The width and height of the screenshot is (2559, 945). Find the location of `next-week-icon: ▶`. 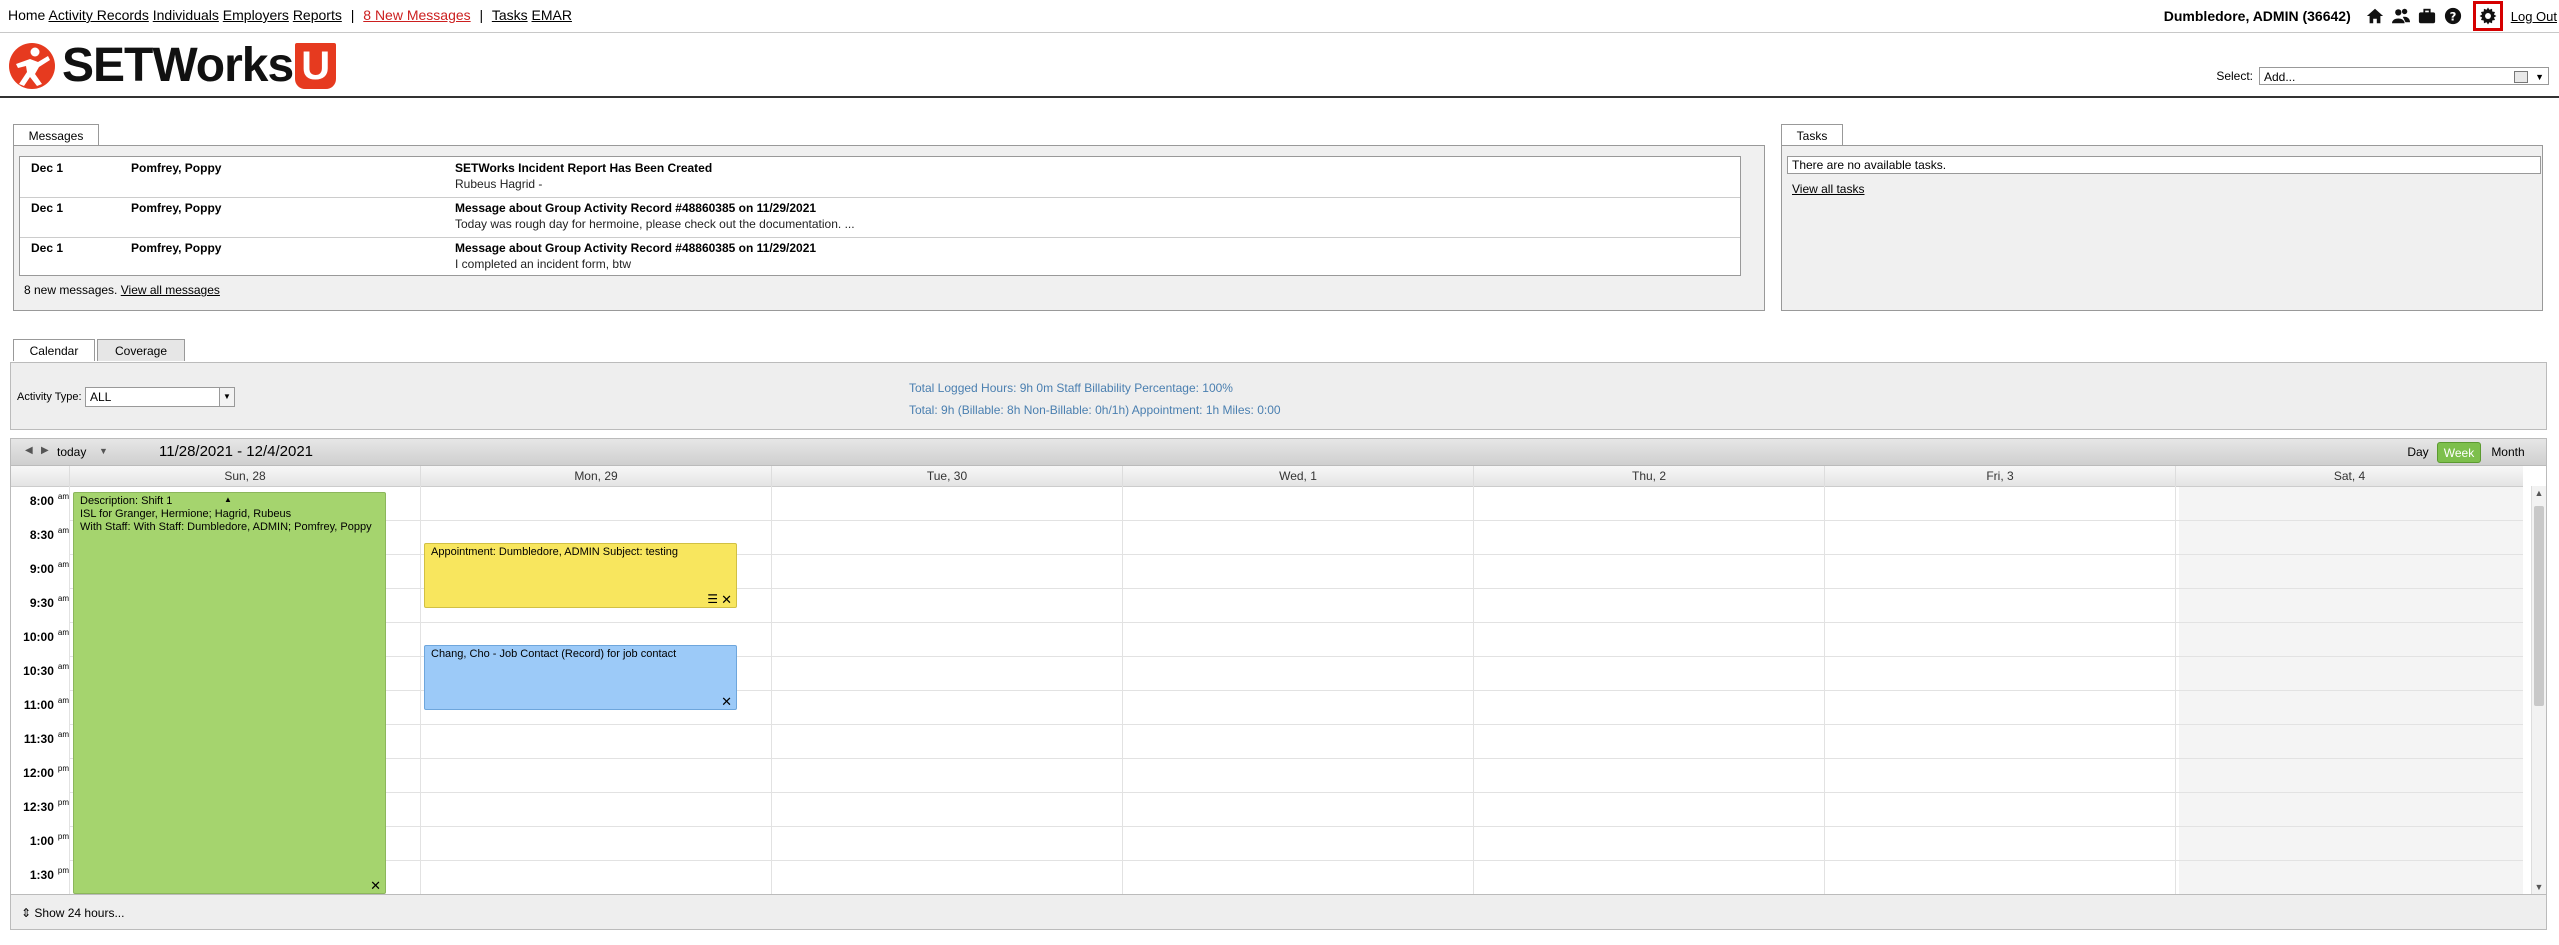

next-week-icon: ▶ is located at coordinates (45, 450).